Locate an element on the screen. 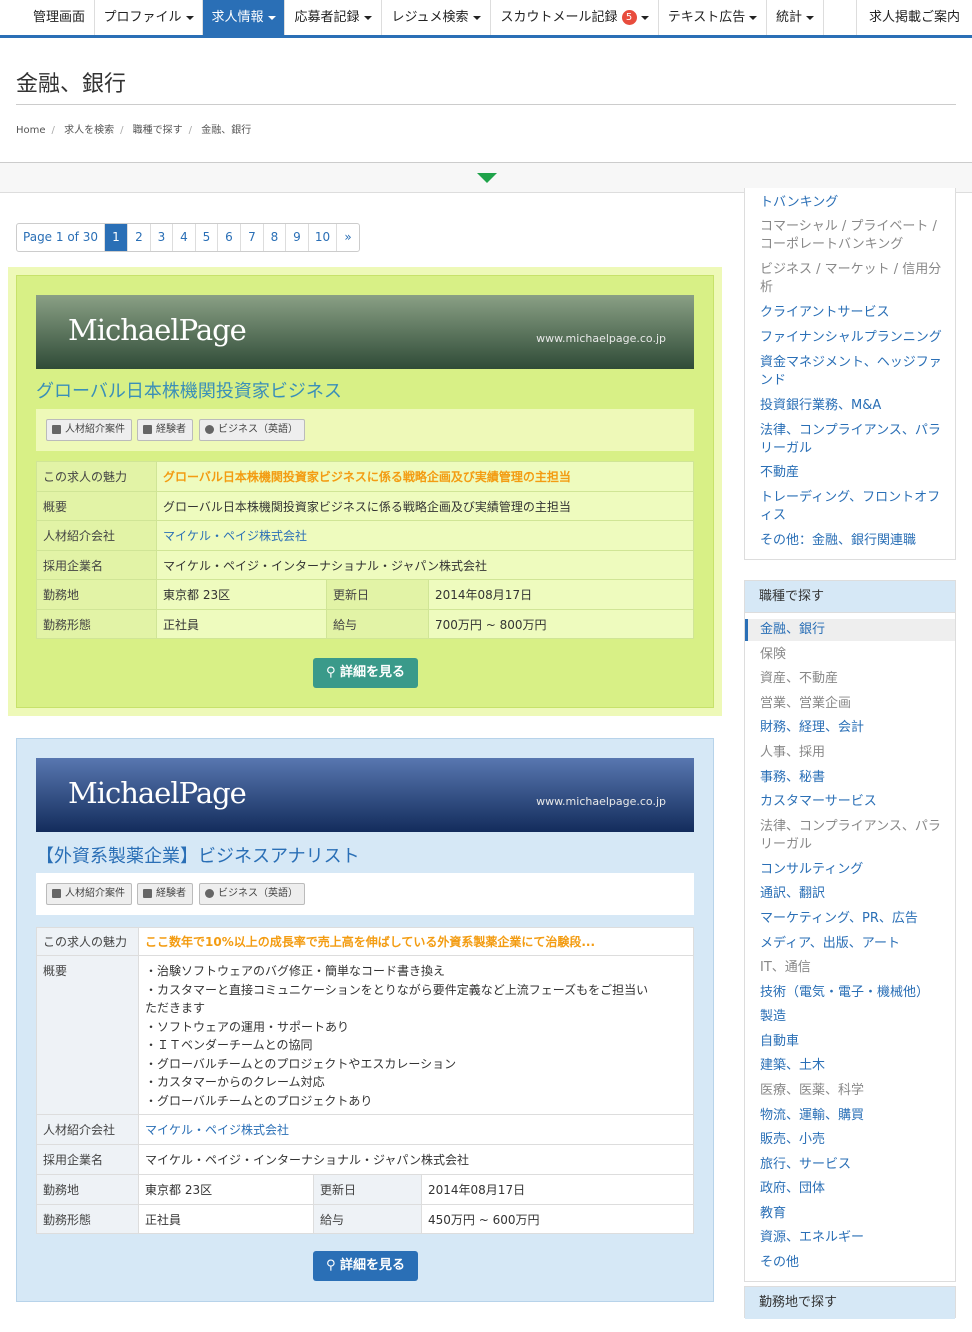 This screenshot has height=1332, width=972. nav-scout-mail: スカウトメール記録 5 is located at coordinates (575, 17).